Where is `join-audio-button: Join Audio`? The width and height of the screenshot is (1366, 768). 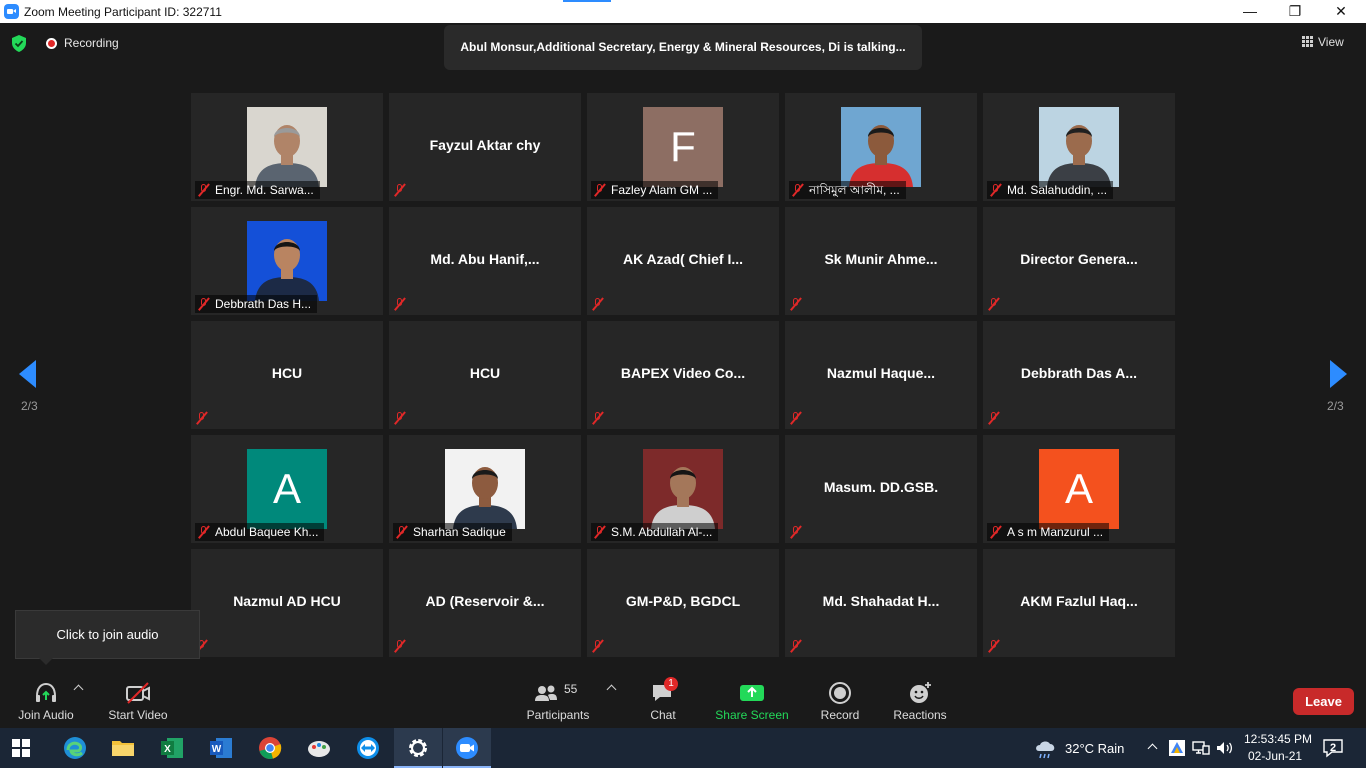 join-audio-button: Join Audio is located at coordinates (46, 700).